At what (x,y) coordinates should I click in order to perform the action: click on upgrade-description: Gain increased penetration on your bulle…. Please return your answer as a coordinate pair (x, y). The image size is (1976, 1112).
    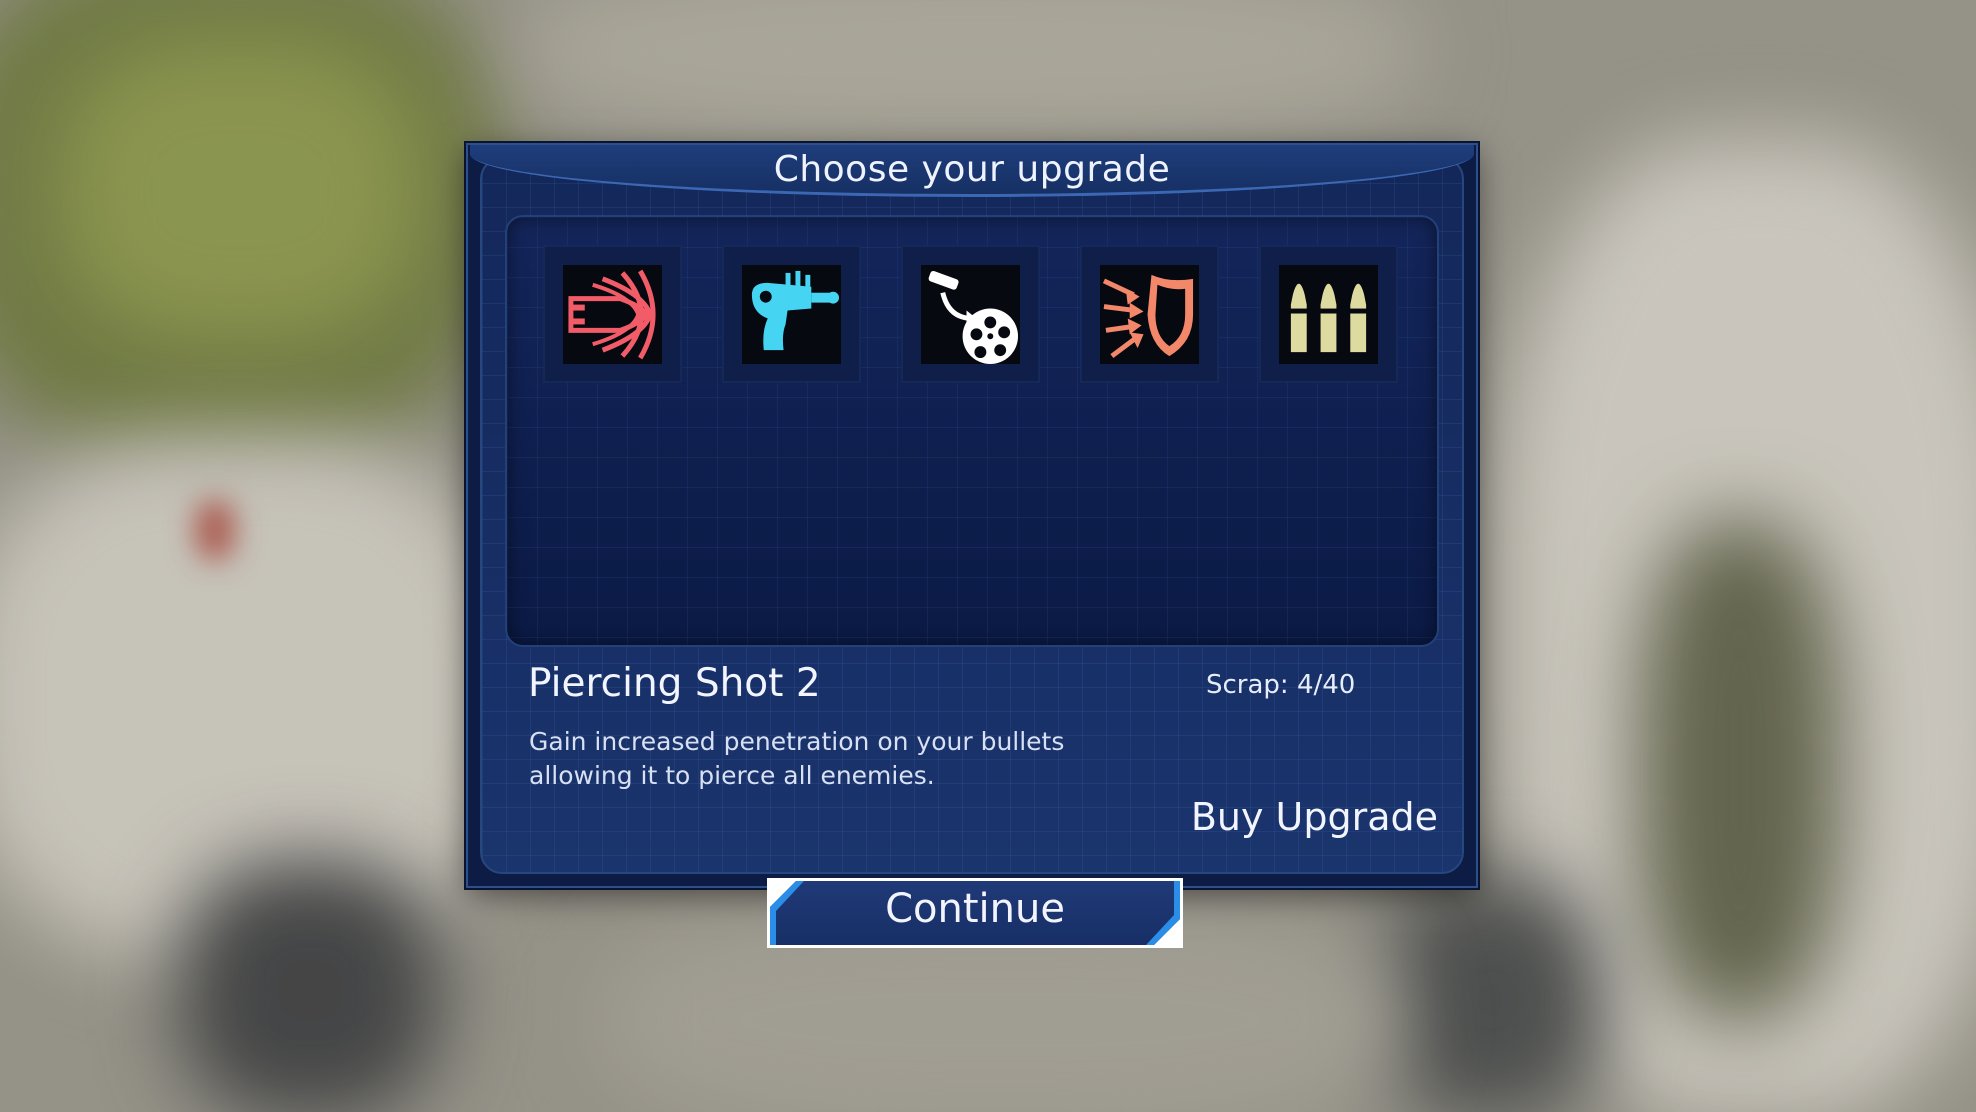
    Looking at the image, I should click on (797, 758).